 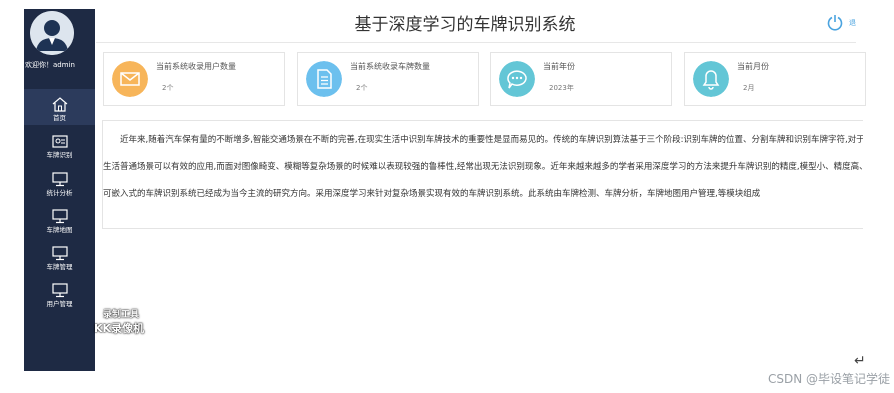 What do you see at coordinates (324, 79) in the screenshot?
I see `document-icon` at bounding box center [324, 79].